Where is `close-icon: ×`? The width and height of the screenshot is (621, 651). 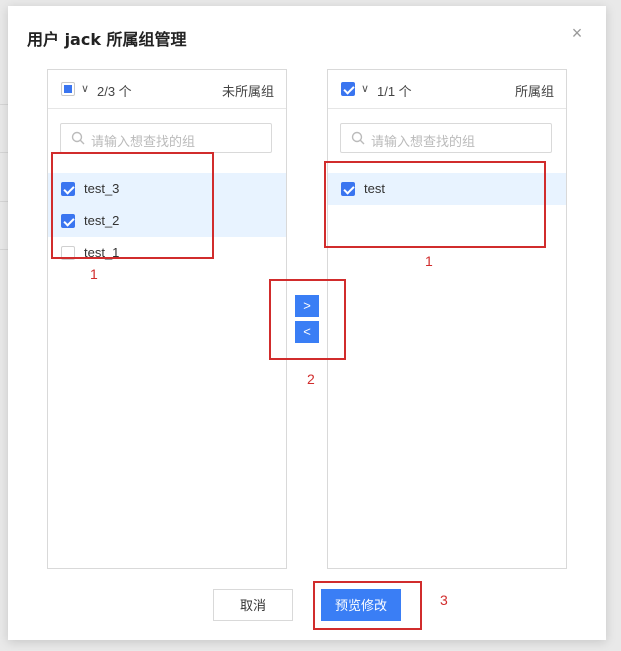
close-icon: × is located at coordinates (577, 33).